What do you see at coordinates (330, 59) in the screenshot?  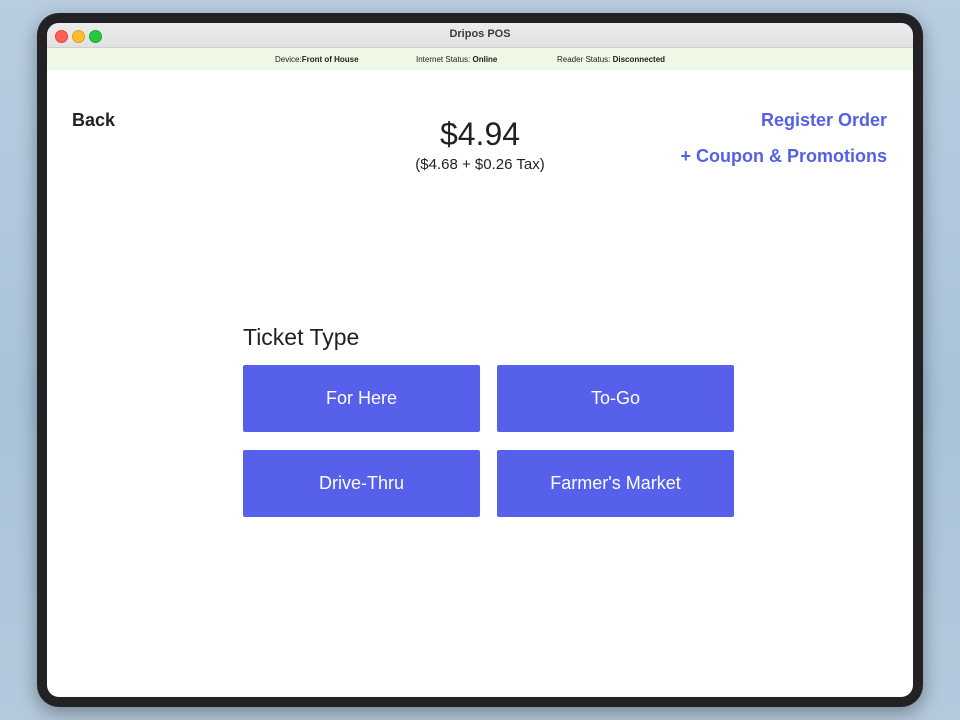 I see `device-status-value: Front of House` at bounding box center [330, 59].